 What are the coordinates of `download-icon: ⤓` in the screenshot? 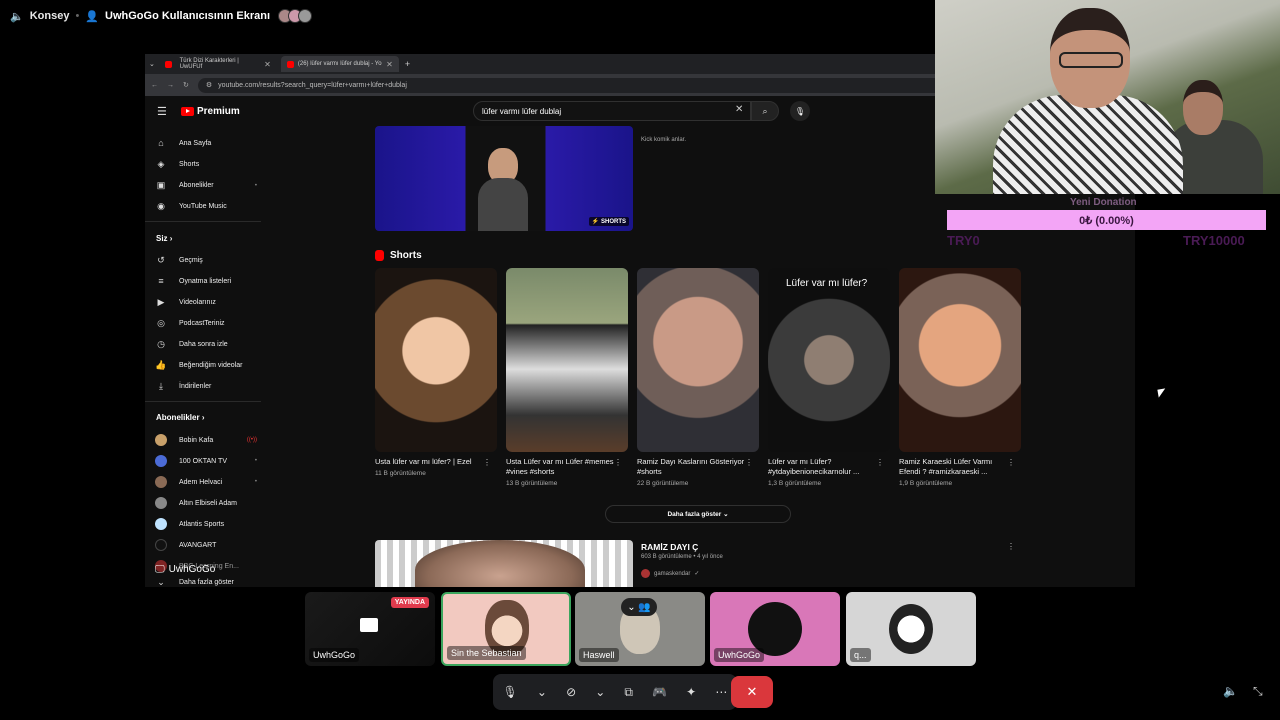 It's located at (161, 386).